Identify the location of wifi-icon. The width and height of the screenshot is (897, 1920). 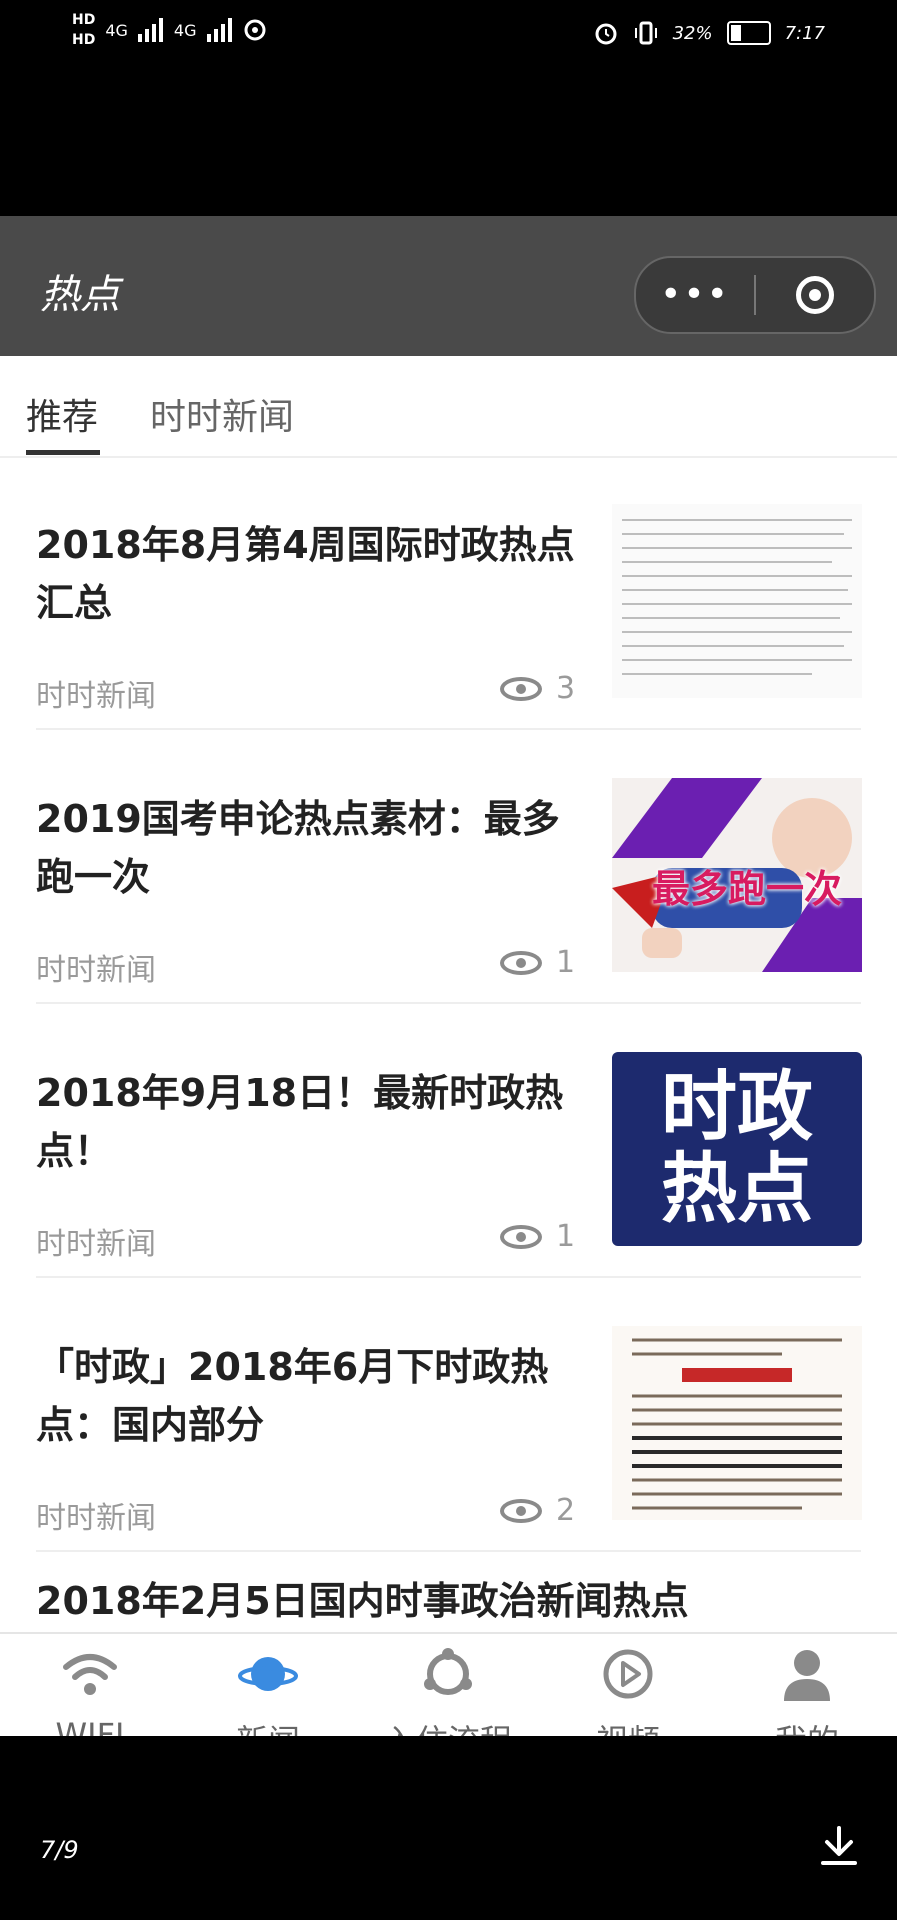
(90, 1674).